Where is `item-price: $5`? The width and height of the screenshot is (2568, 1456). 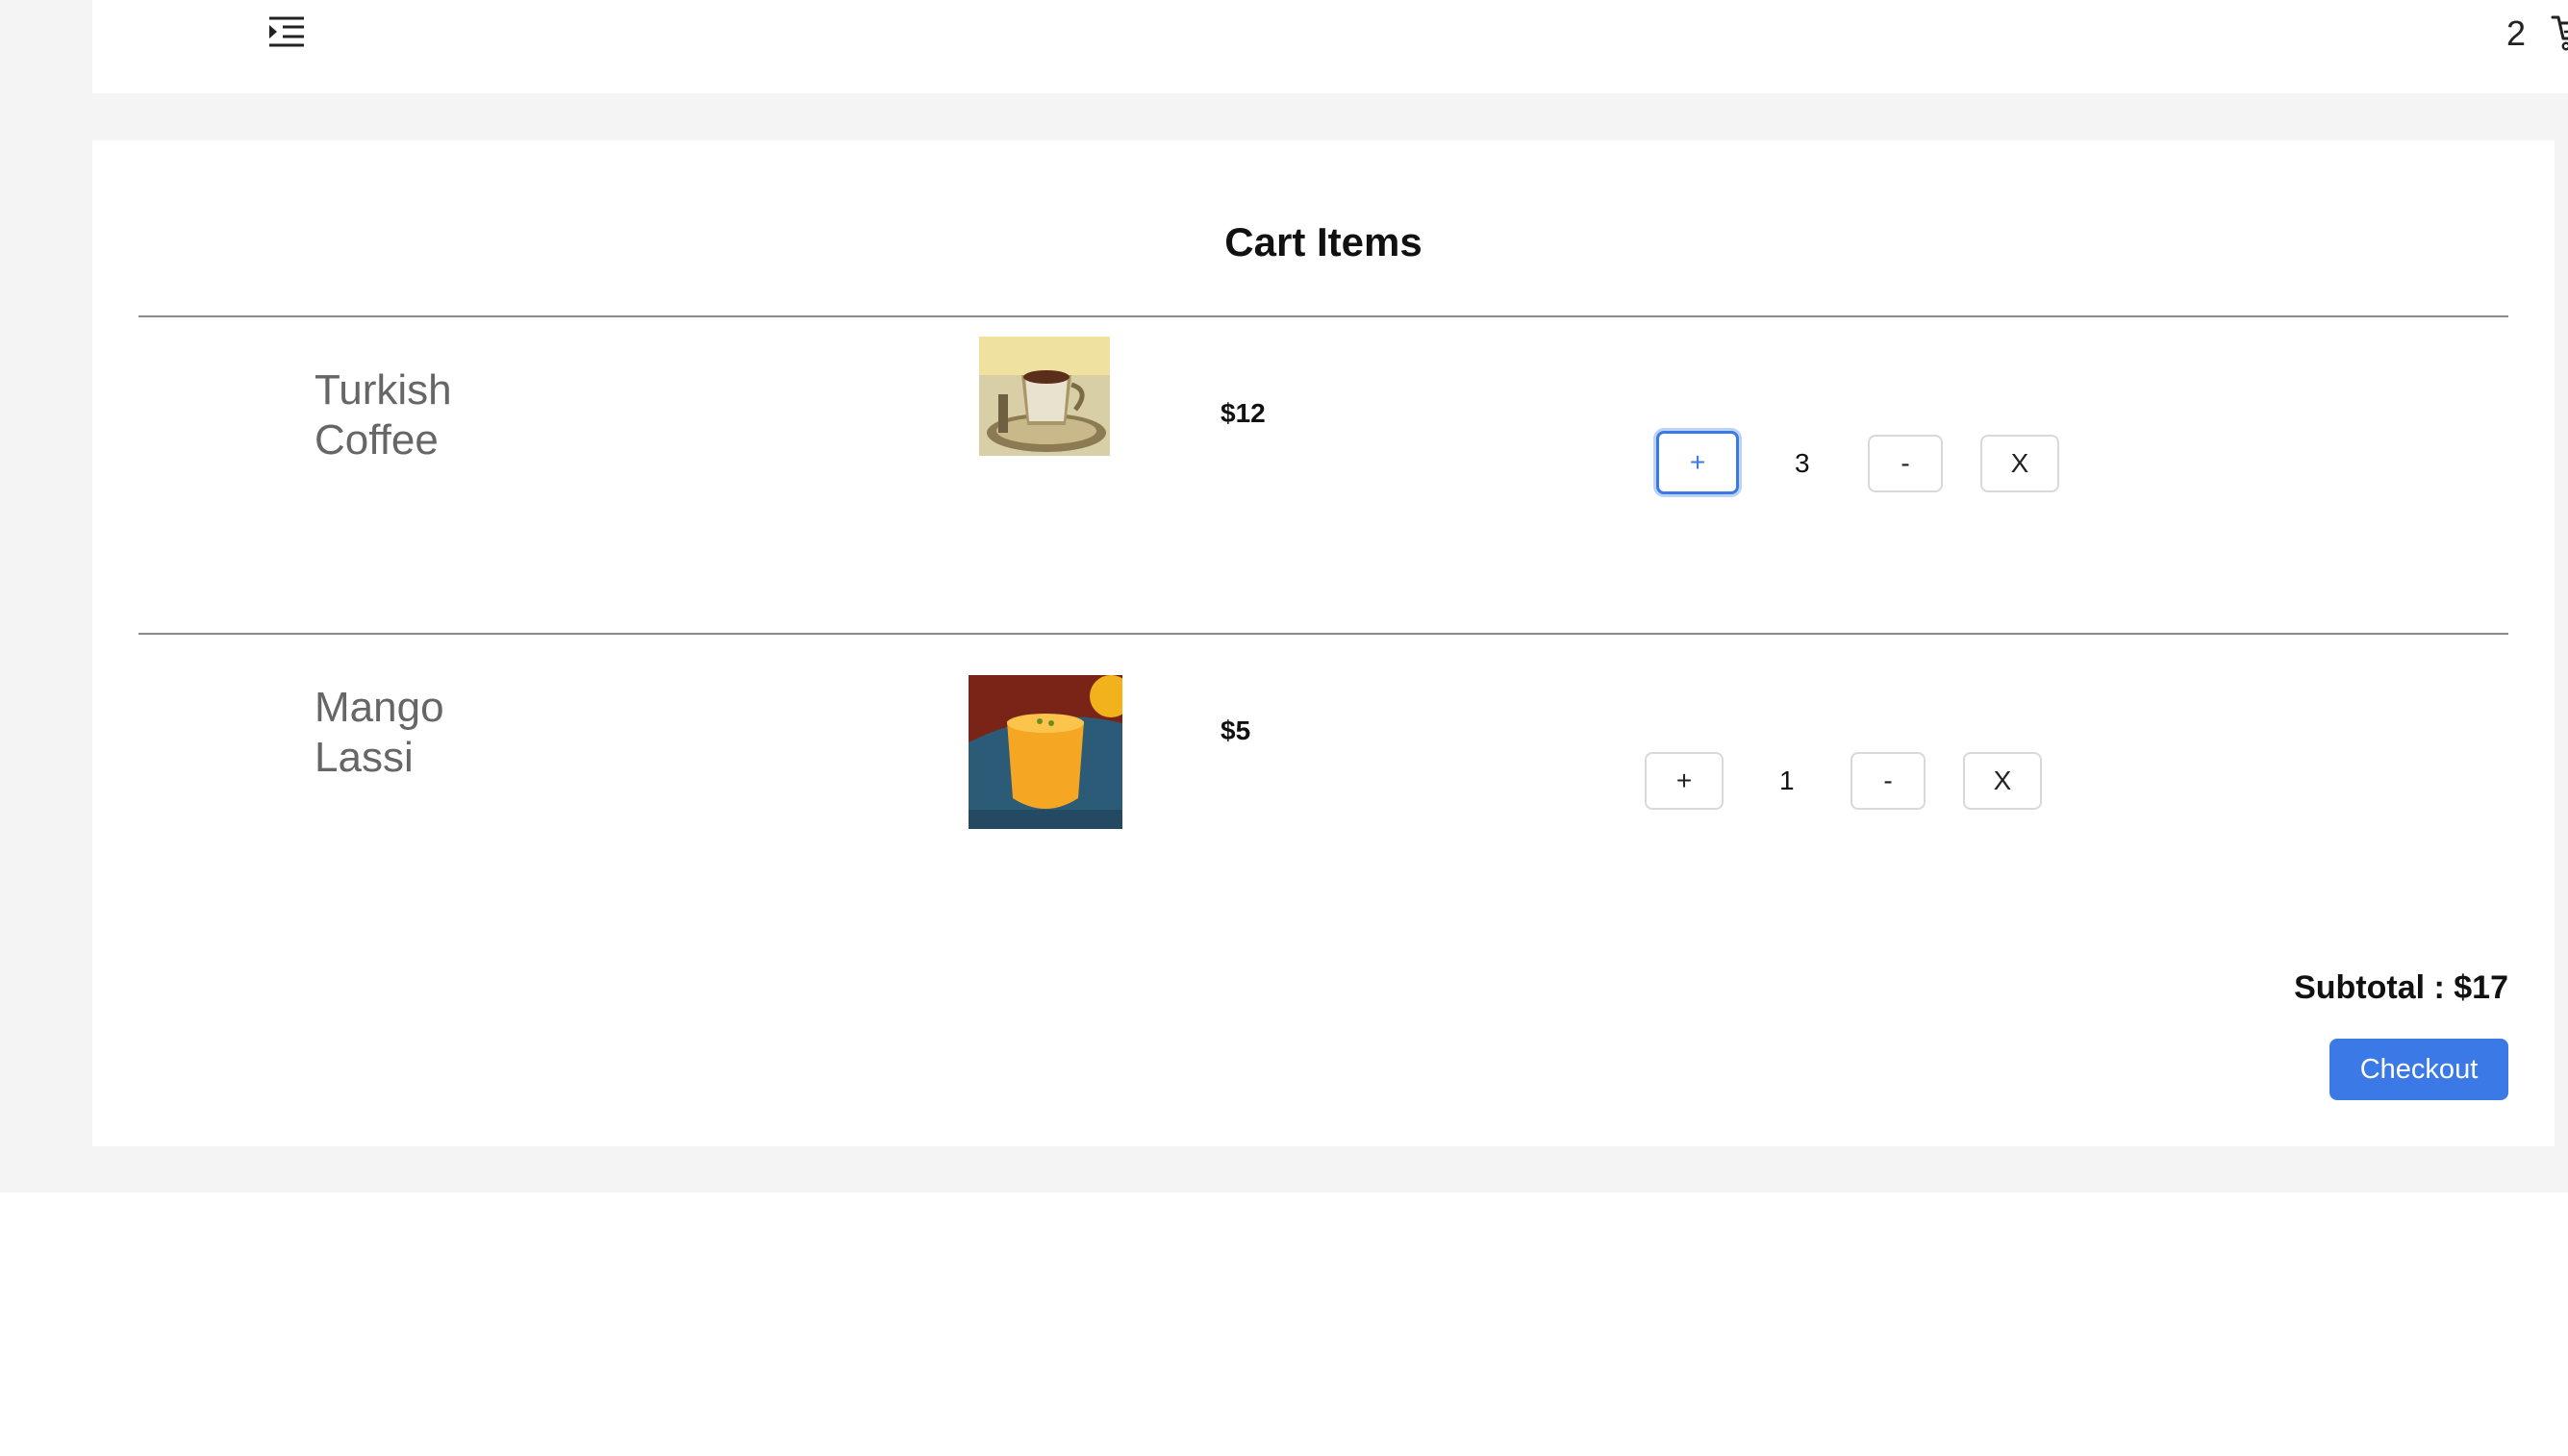 item-price: $5 is located at coordinates (1236, 730).